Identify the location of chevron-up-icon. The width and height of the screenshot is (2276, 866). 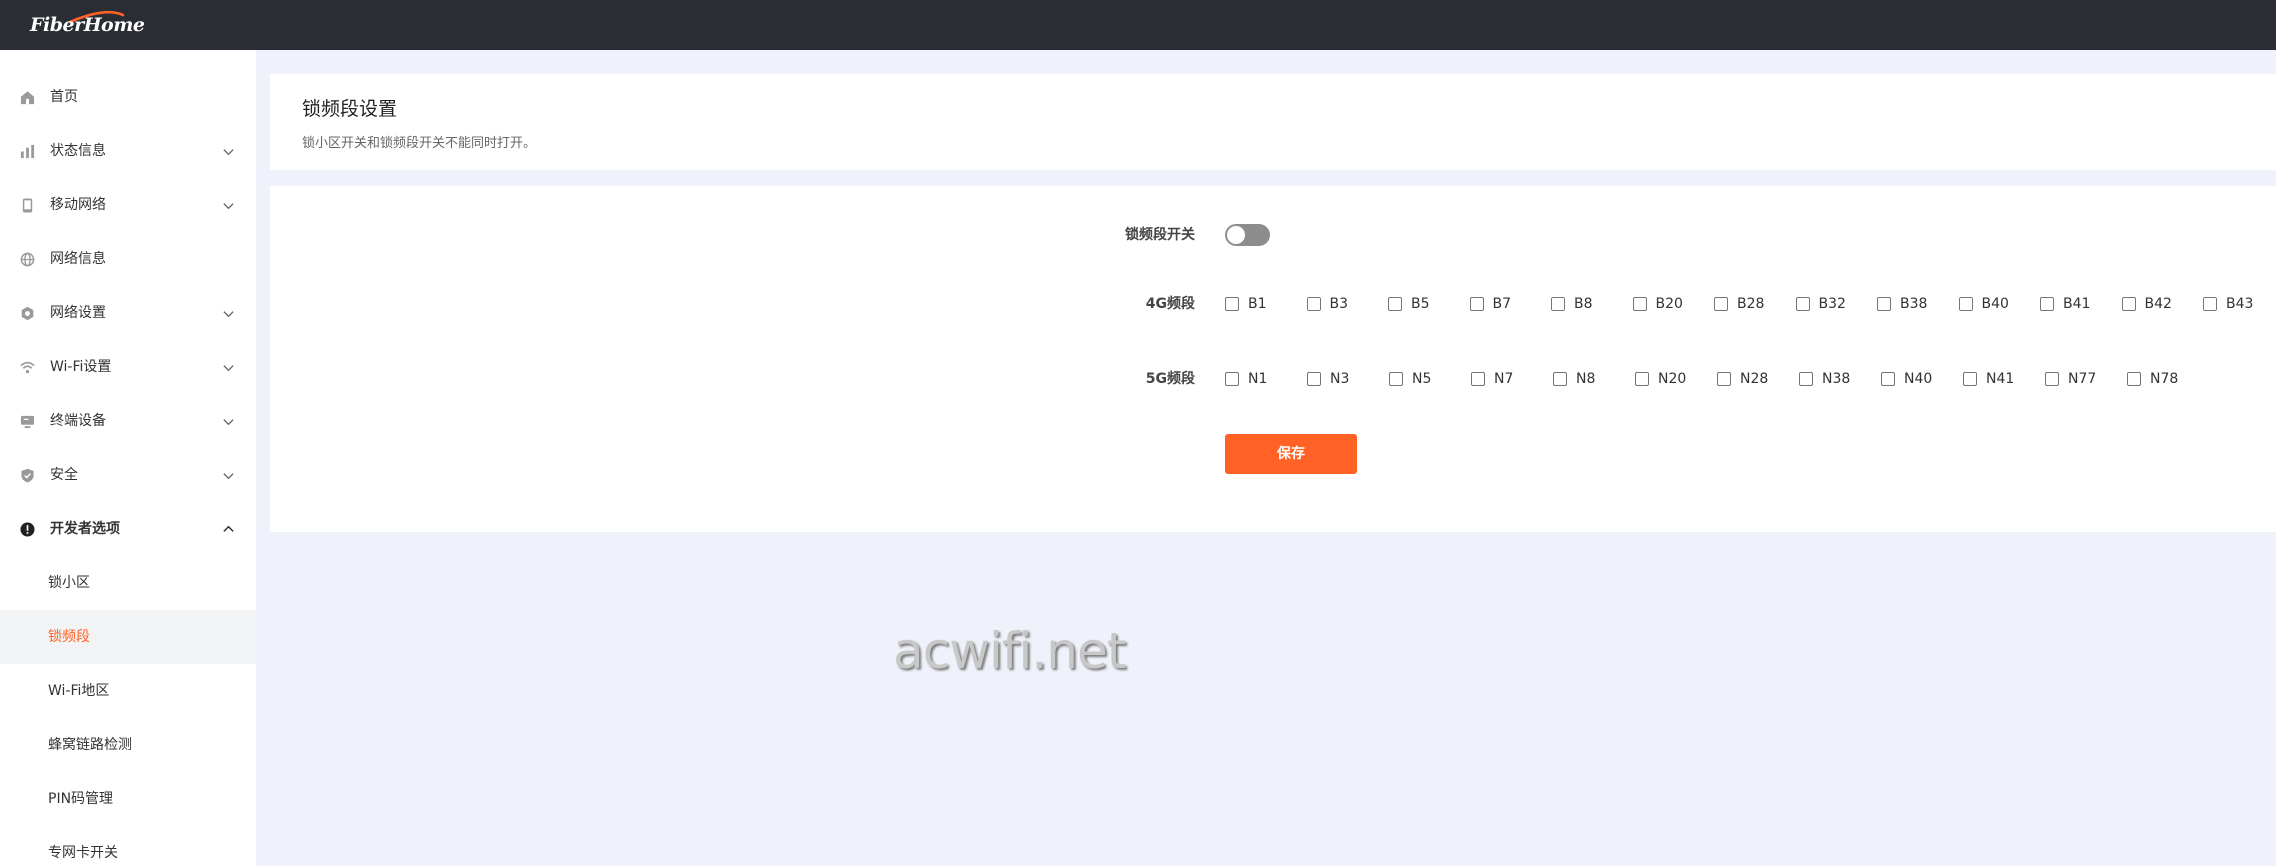
(228, 528).